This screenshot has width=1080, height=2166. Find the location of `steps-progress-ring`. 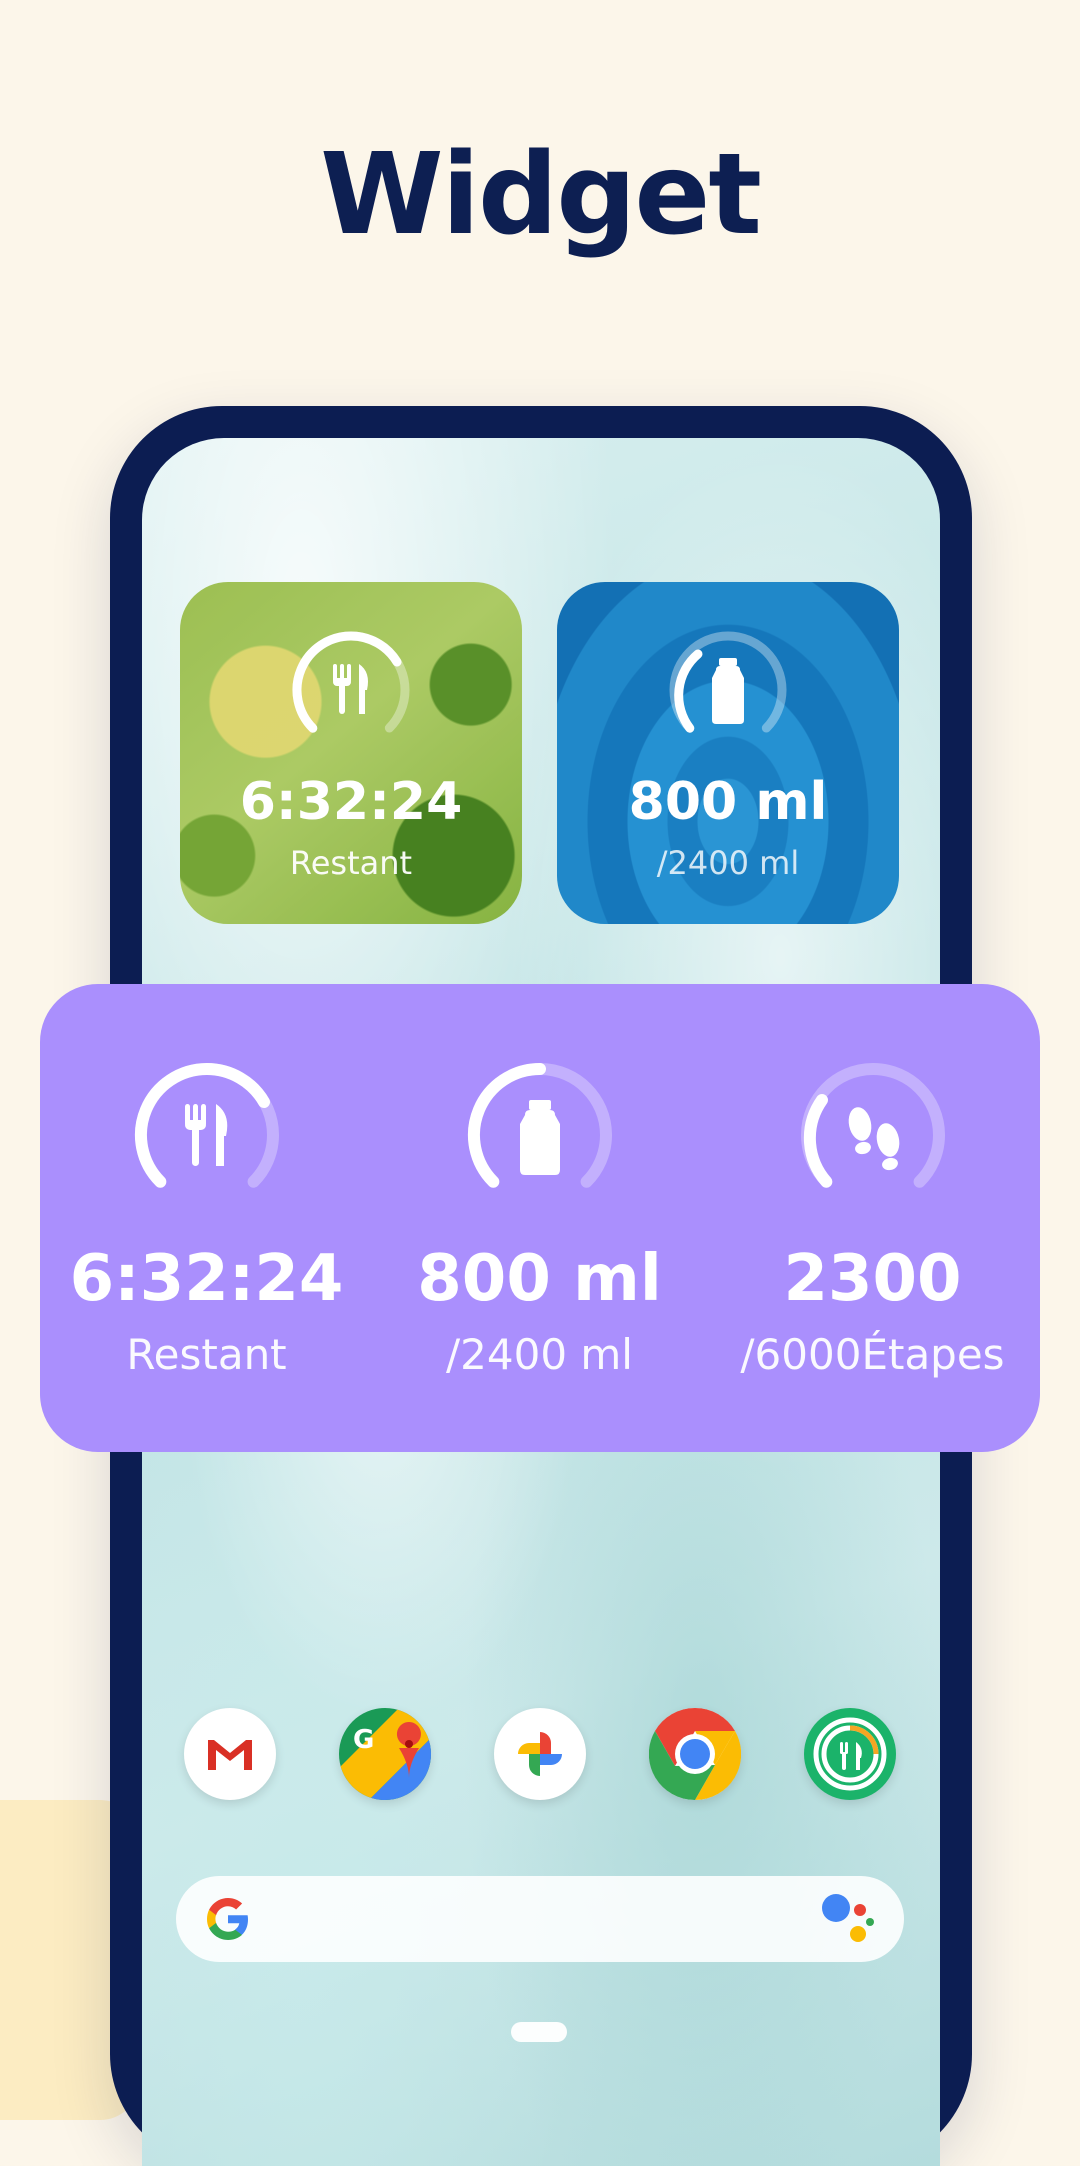

steps-progress-ring is located at coordinates (873, 1135).